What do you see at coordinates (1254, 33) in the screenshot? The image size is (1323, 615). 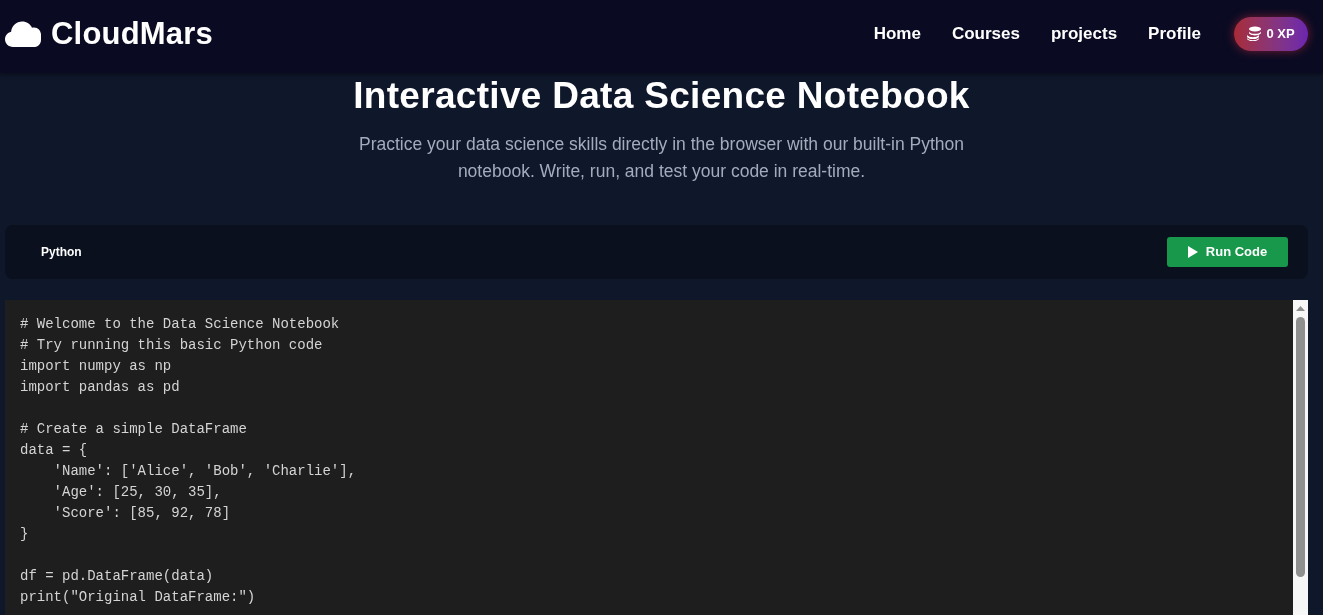 I see `coins-icon` at bounding box center [1254, 33].